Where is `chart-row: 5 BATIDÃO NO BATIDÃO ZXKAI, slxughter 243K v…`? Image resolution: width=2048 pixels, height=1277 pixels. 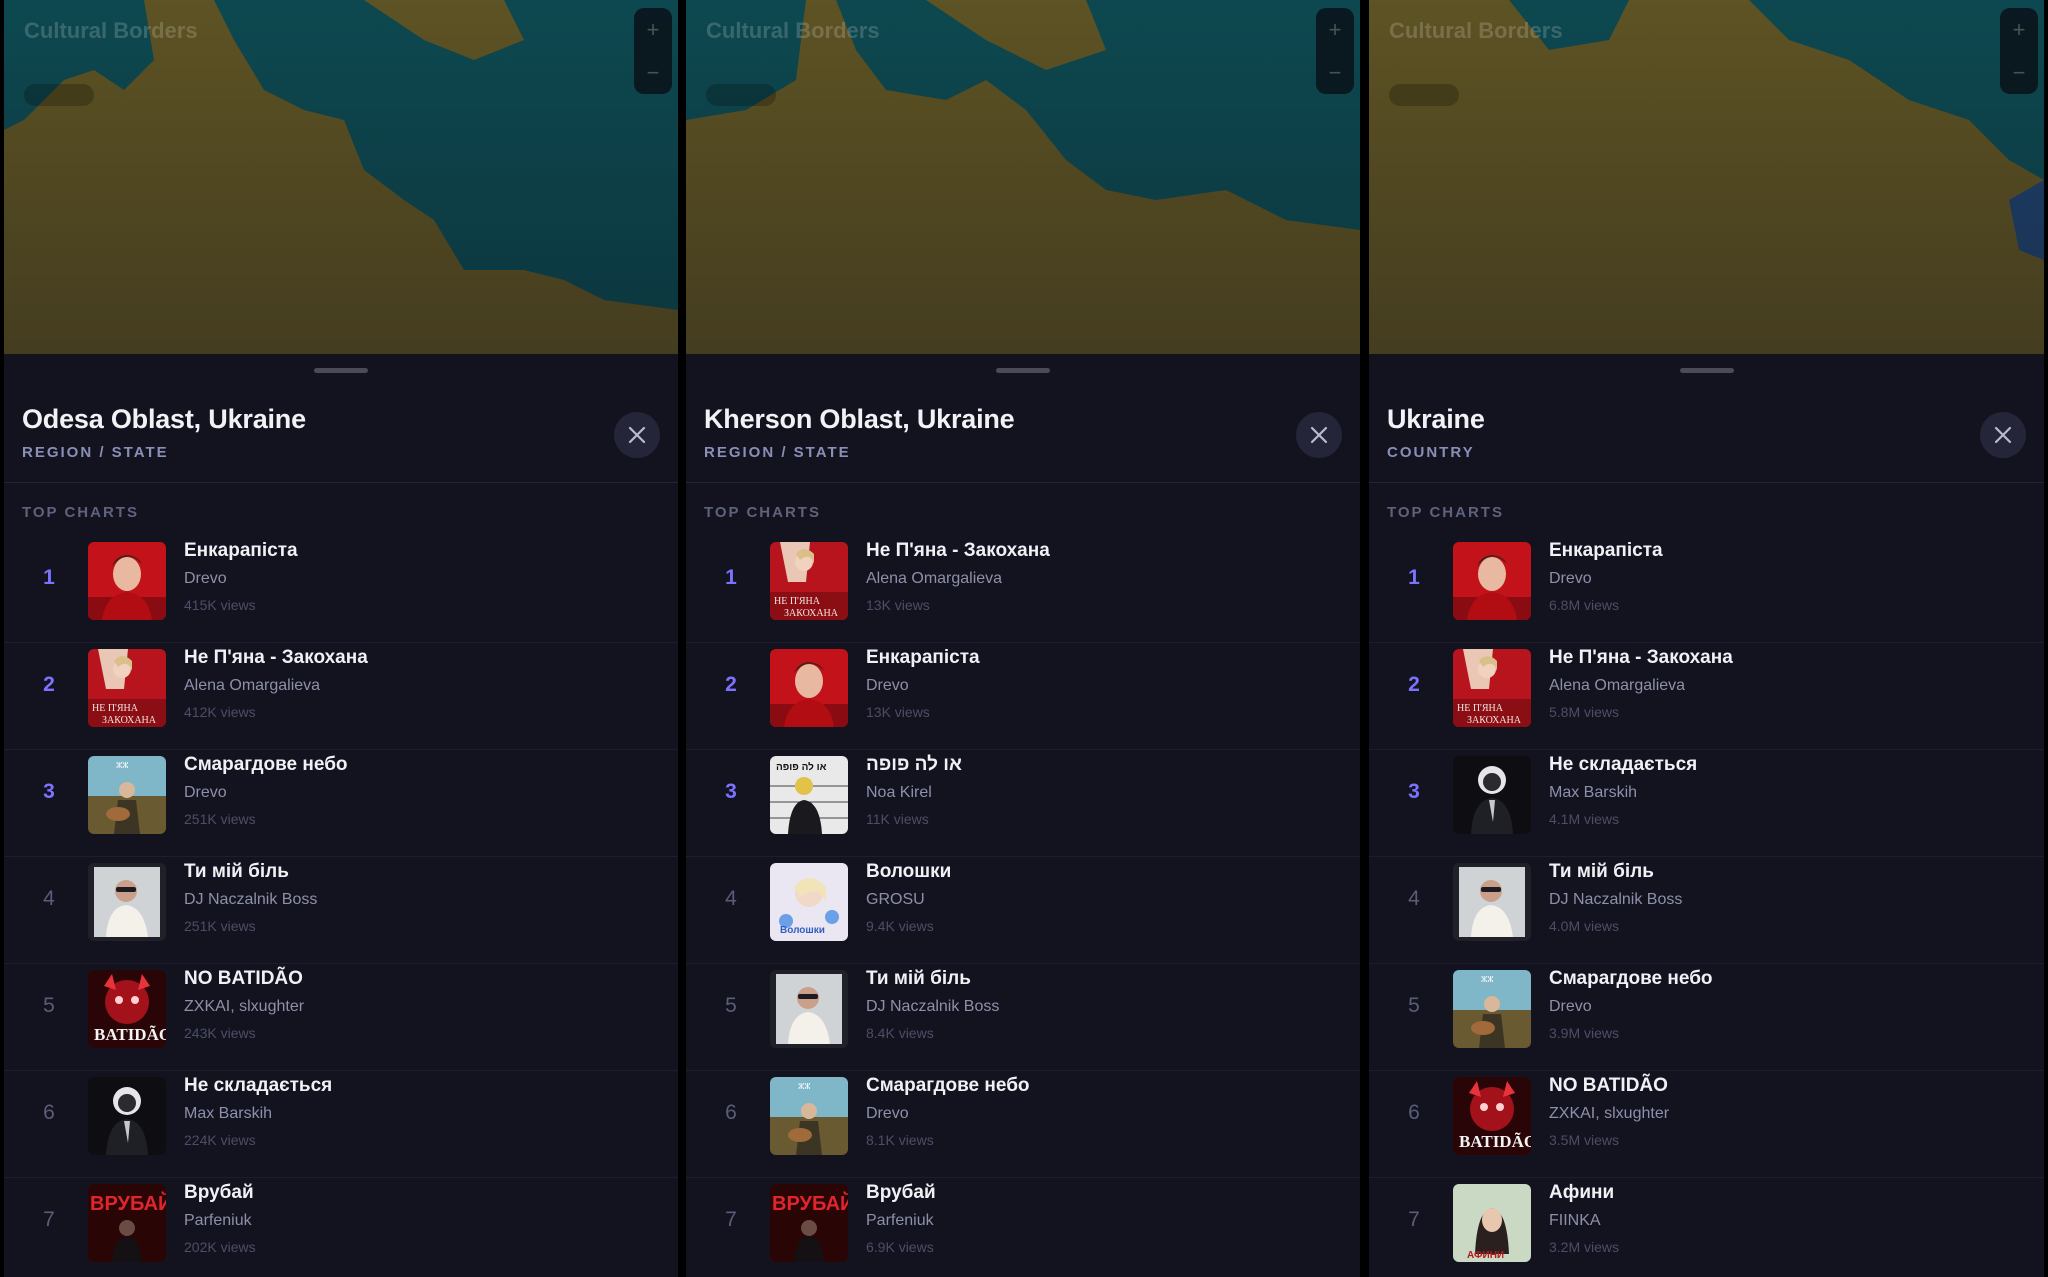
chart-row: 5 BATIDÃO NO BATIDÃO ZXKAI, slxughter 243K v… is located at coordinates (341, 1017).